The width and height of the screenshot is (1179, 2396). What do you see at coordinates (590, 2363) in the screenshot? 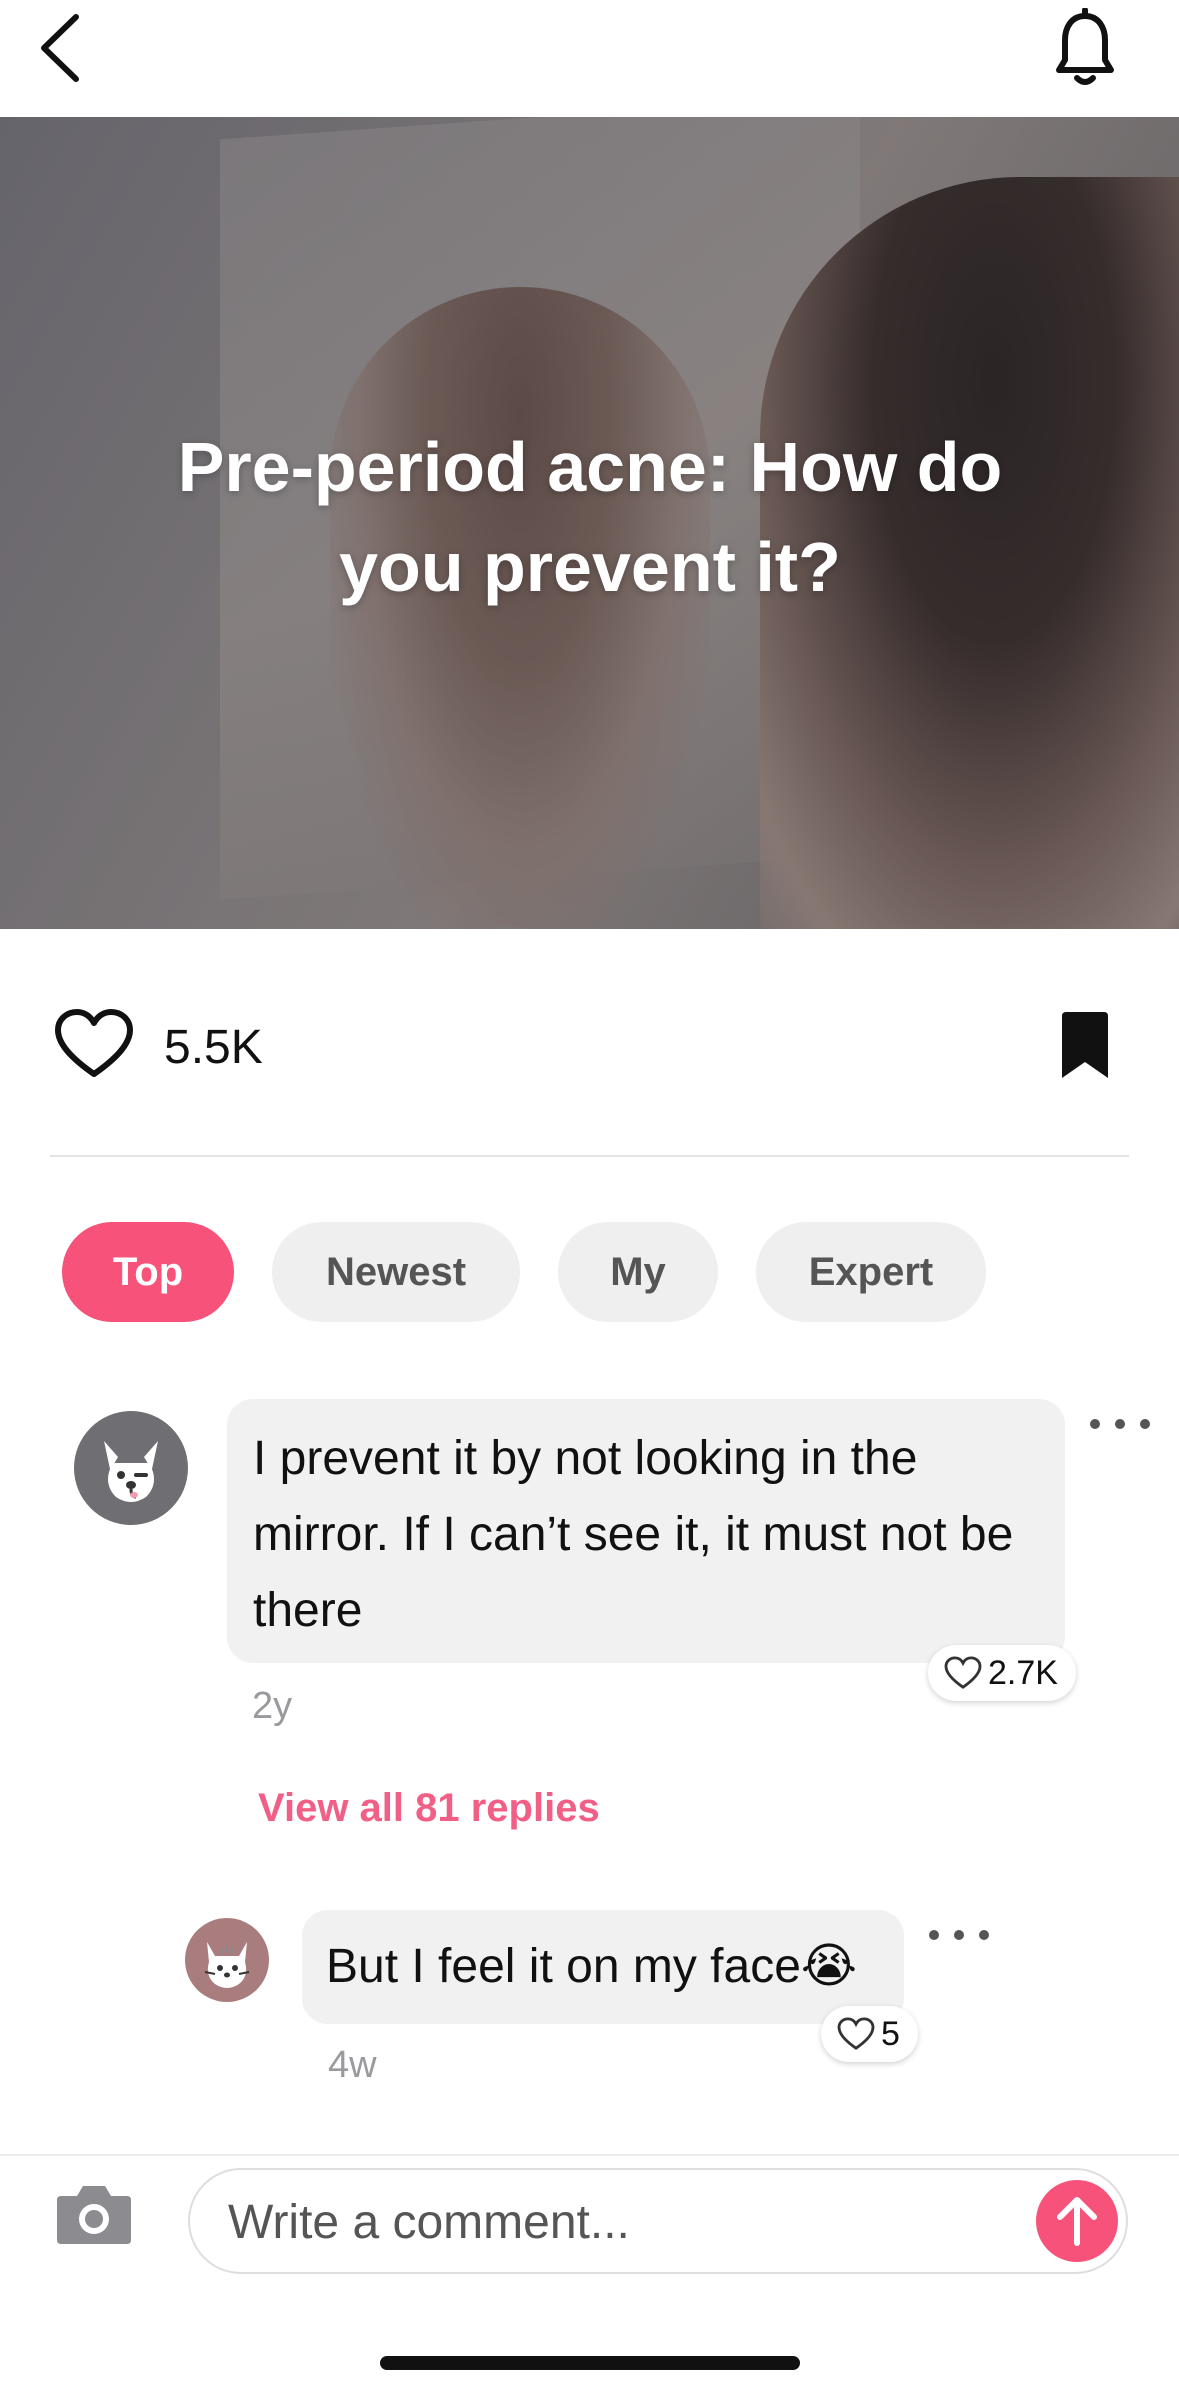
I see `home-indicator` at bounding box center [590, 2363].